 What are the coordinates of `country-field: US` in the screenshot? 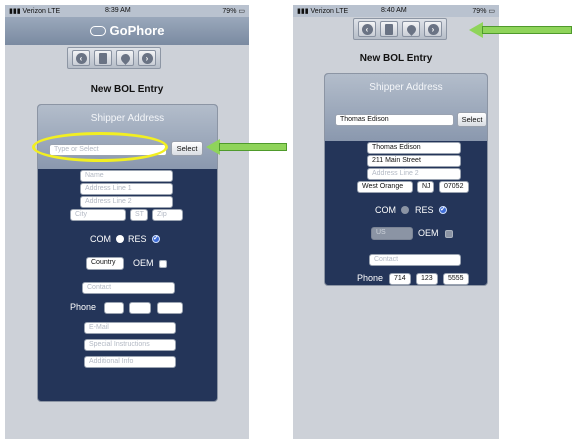 It's located at (392, 233).